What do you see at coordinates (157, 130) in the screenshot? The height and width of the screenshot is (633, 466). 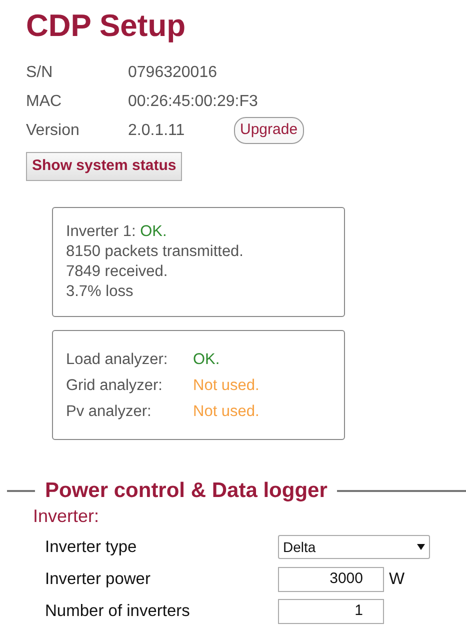 I see `info-value: 2.0.1.11` at bounding box center [157, 130].